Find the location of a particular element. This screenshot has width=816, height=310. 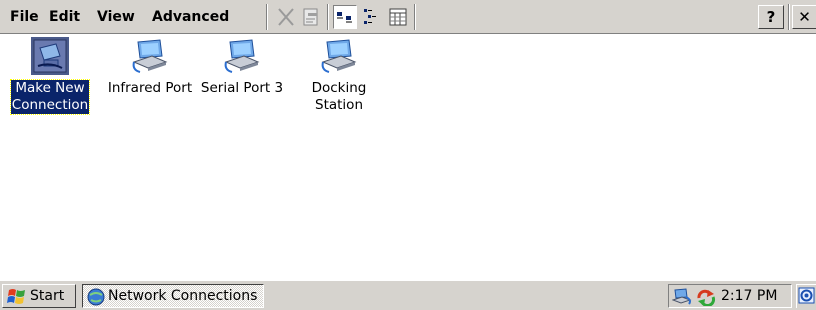

system-tray: 2:17 PM is located at coordinates (730, 296).